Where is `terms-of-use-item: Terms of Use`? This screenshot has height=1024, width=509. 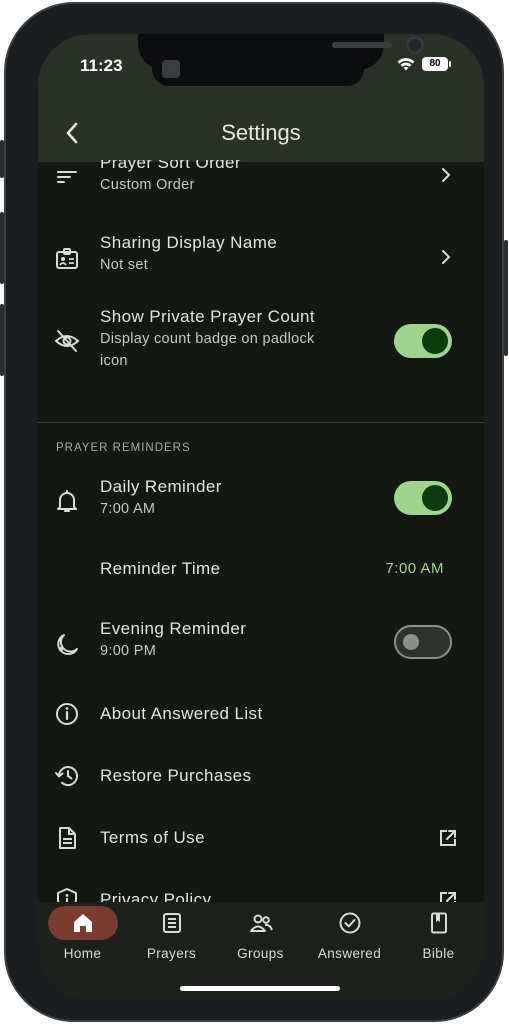
terms-of-use-item: Terms of Use is located at coordinates (261, 844).